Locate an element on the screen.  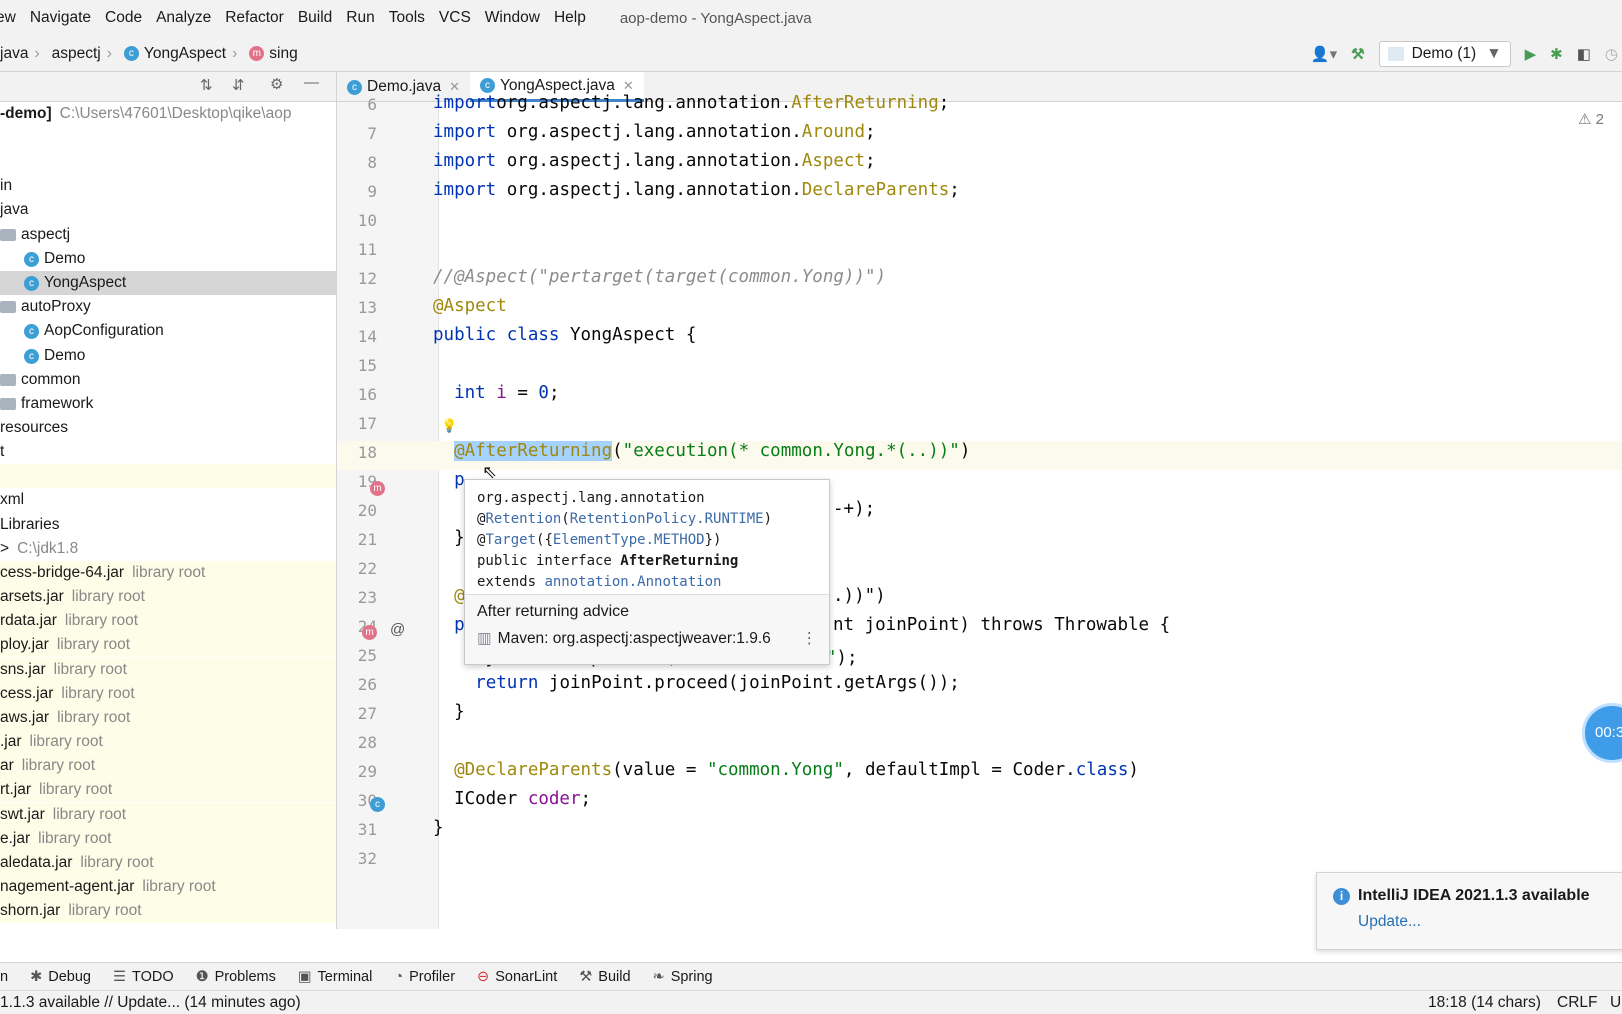
tree-item: -demo] C:\Users\47601\Desktop\qike\aop is located at coordinates (168, 114).